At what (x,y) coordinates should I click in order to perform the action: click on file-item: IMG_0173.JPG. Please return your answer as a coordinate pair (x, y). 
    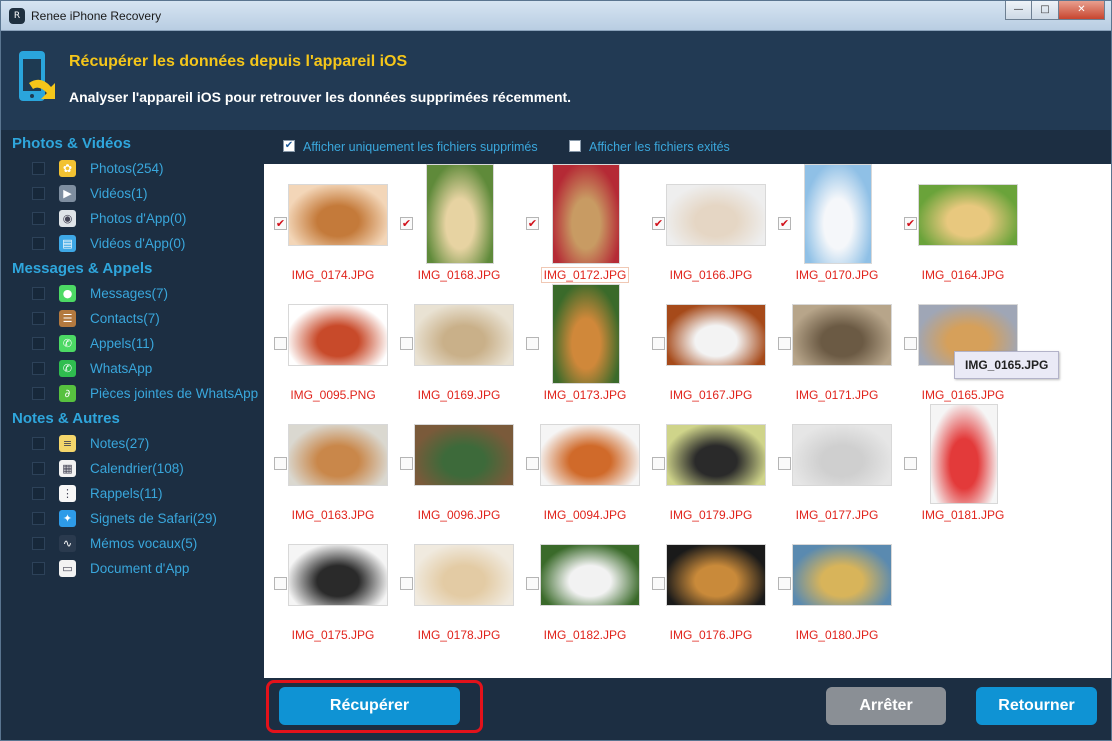
    Looking at the image, I should click on (585, 344).